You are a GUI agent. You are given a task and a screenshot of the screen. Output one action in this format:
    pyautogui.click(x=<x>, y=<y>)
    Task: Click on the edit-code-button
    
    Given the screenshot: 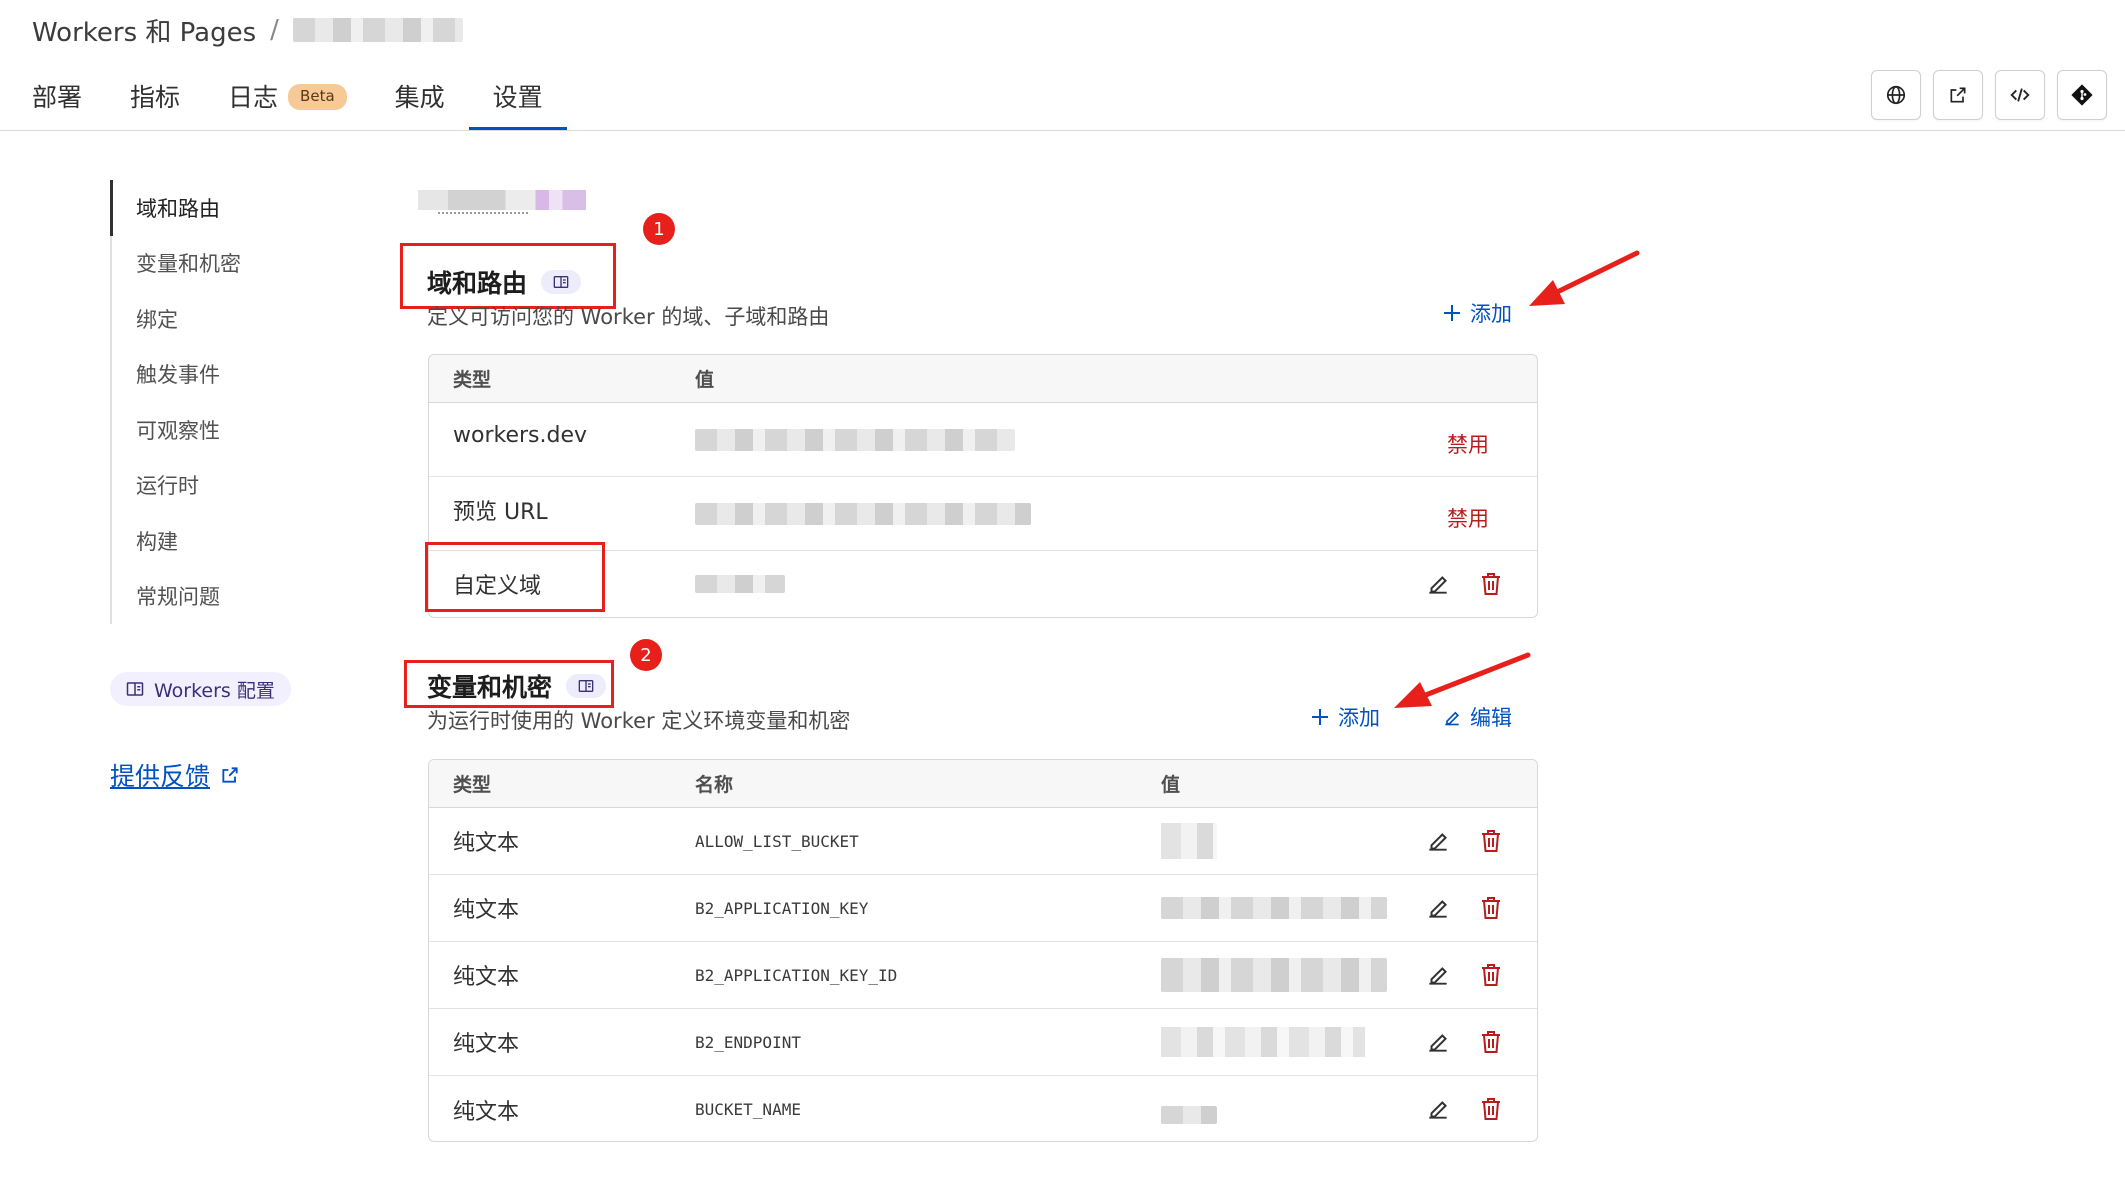 What is the action you would take?
    pyautogui.click(x=2020, y=95)
    